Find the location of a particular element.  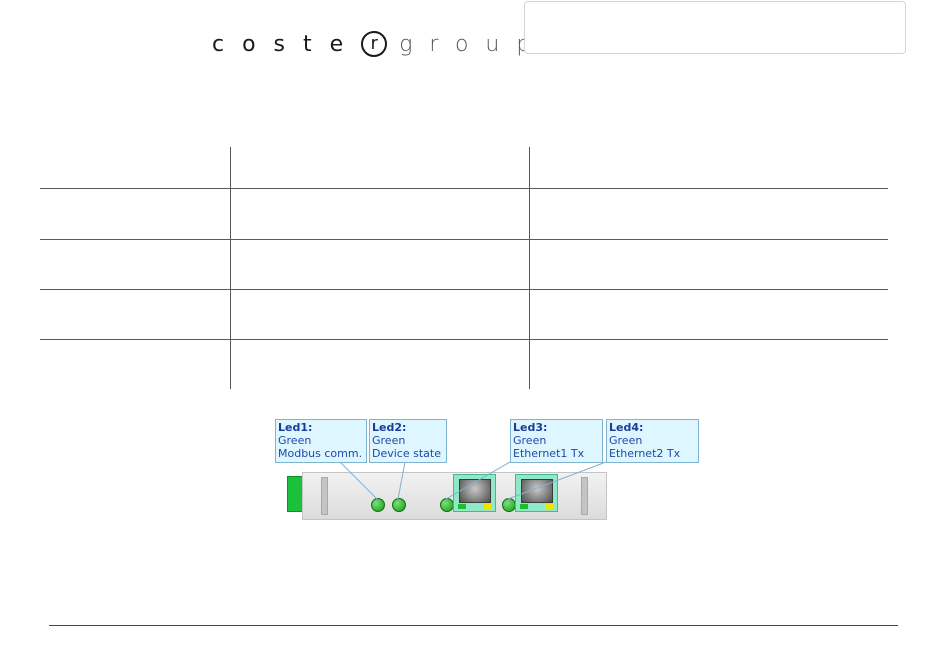

led2-color: Green is located at coordinates (389, 440).